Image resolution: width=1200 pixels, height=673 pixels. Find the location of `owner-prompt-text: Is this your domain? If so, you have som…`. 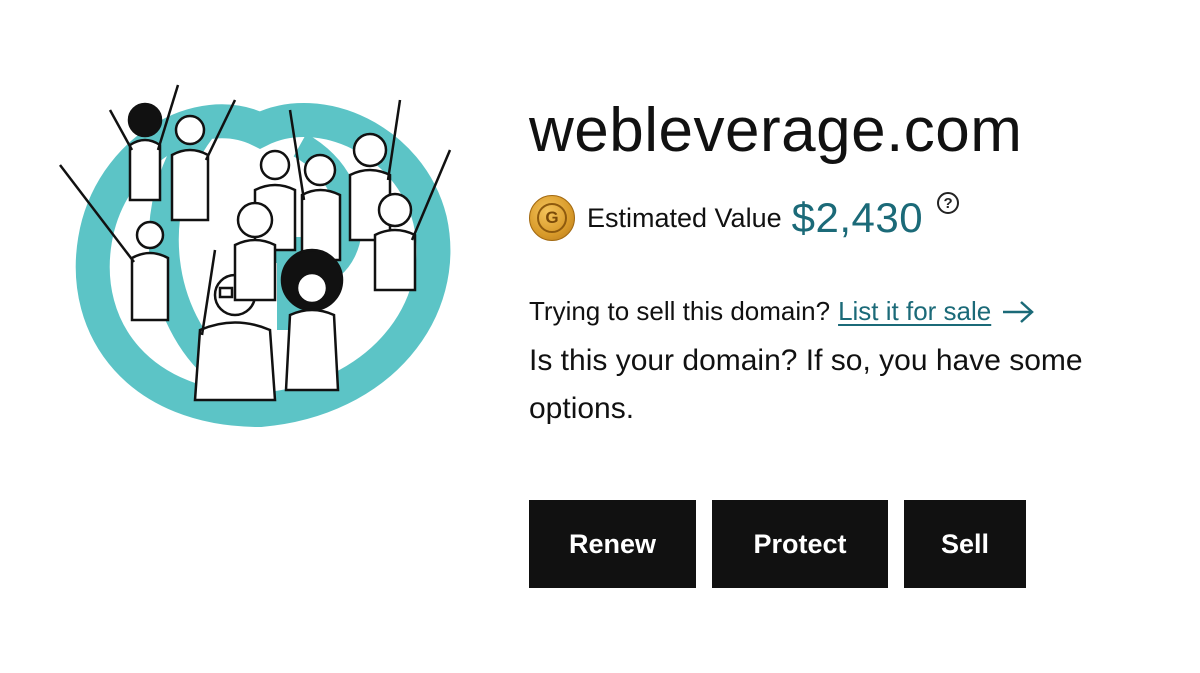

owner-prompt-text: Is this your domain? If so, you have som… is located at coordinates (806, 384).